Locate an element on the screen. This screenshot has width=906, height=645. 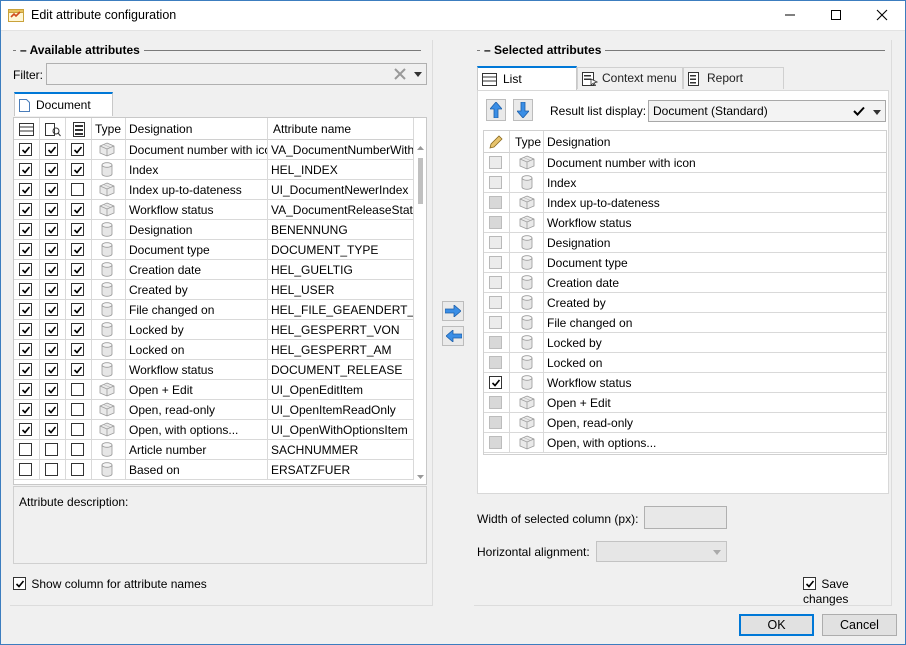
table-row: Document number with icon is located at coordinates (685, 163).